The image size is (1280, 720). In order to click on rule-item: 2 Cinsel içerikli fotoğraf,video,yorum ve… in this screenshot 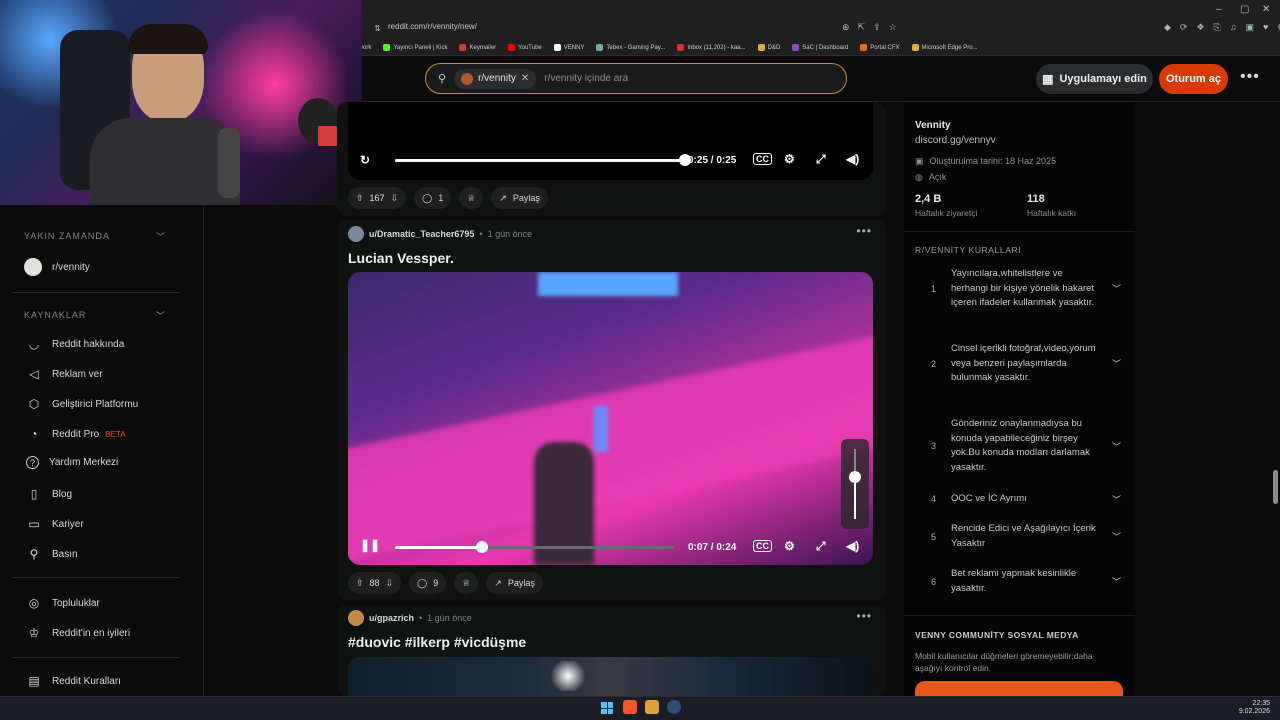, I will do `click(1026, 364)`.